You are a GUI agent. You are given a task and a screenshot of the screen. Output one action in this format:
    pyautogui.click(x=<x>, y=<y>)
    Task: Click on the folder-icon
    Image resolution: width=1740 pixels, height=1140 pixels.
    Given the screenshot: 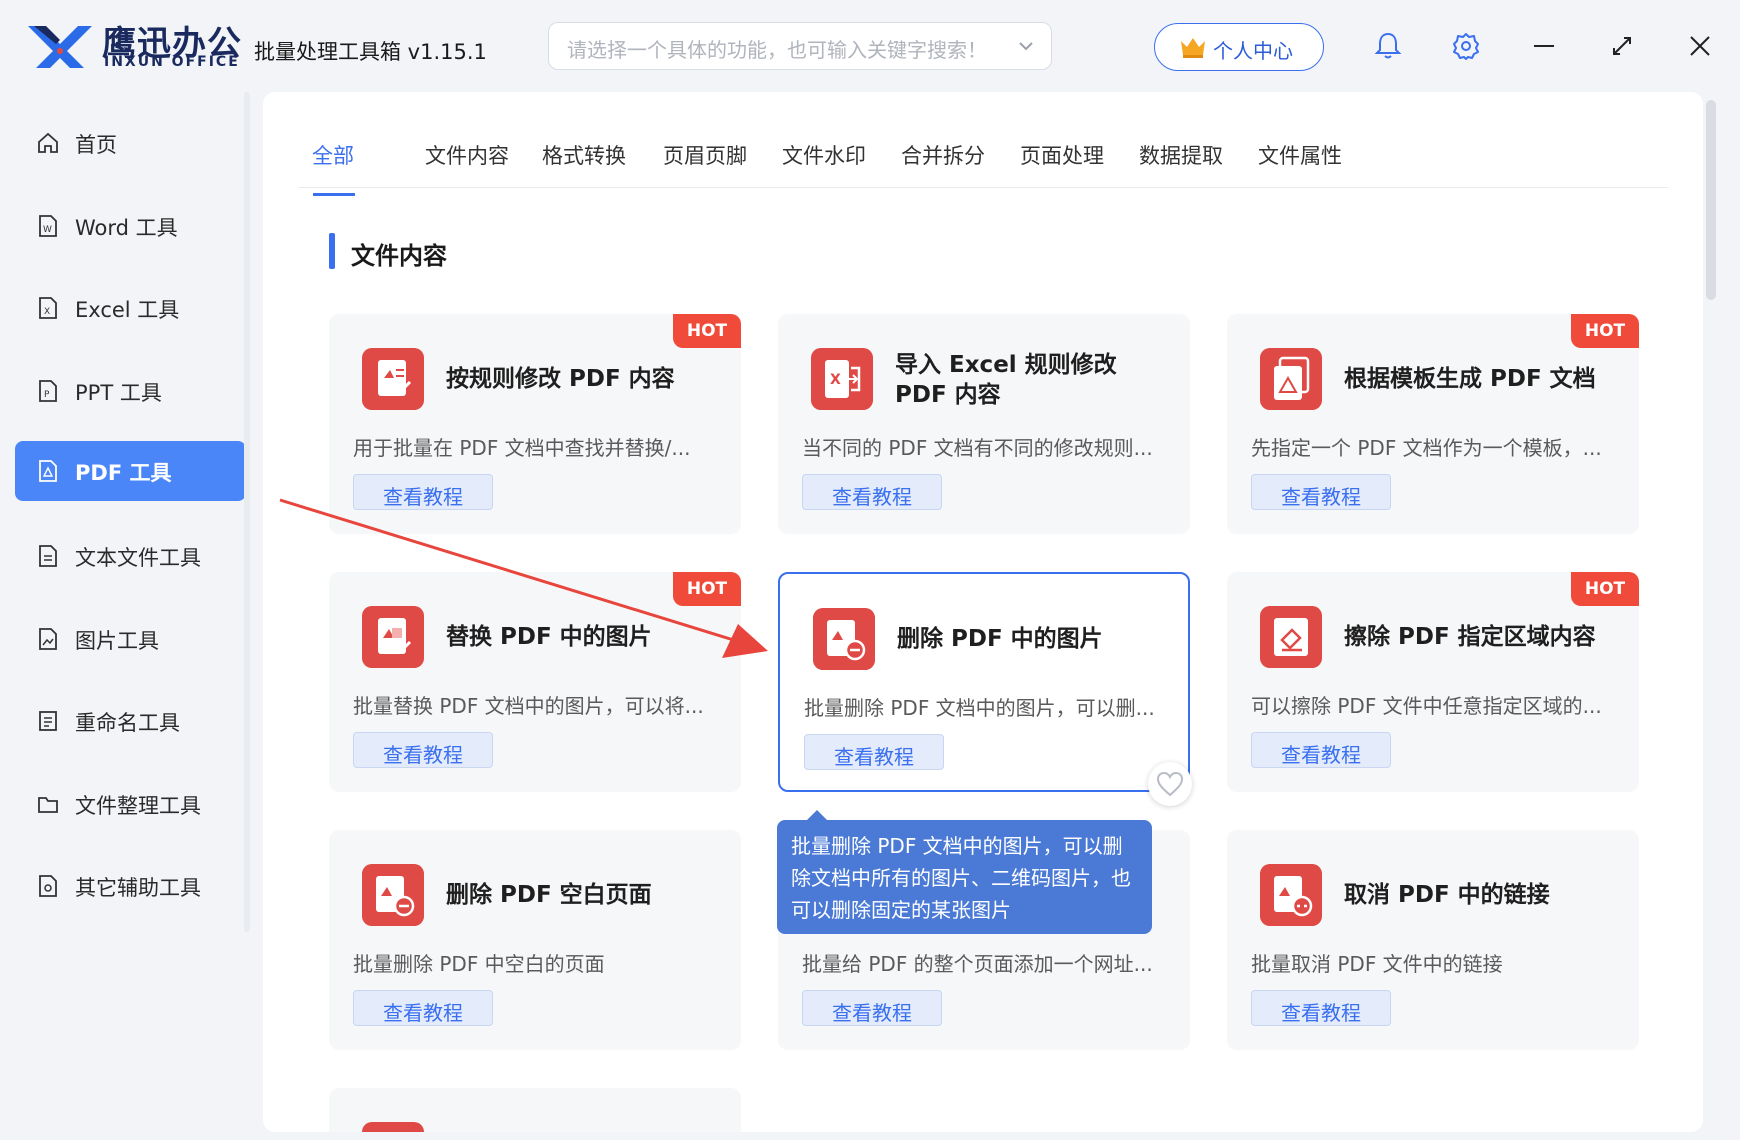 What is the action you would take?
    pyautogui.click(x=48, y=805)
    